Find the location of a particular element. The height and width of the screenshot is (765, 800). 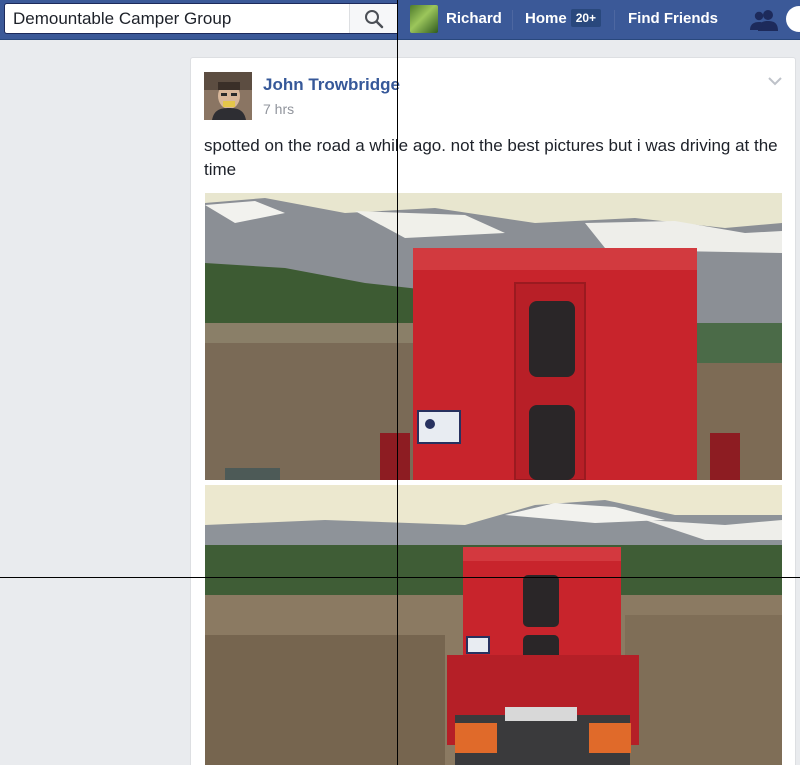

profile-avatar is located at coordinates (424, 19).